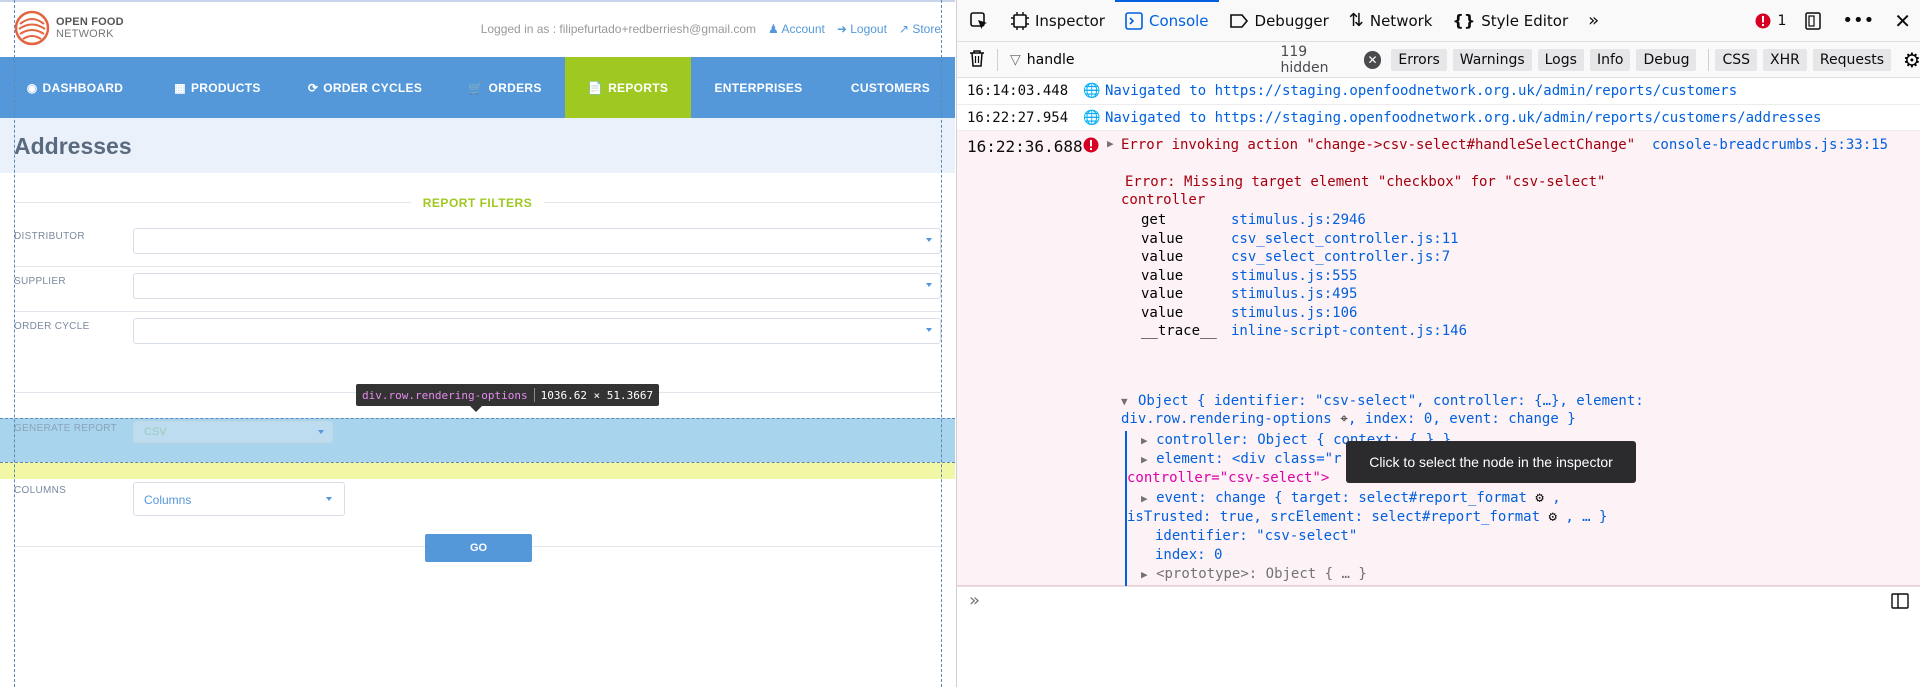 The width and height of the screenshot is (1920, 687). Describe the element at coordinates (1813, 21) in the screenshot. I see `responsive-mode-button` at that location.